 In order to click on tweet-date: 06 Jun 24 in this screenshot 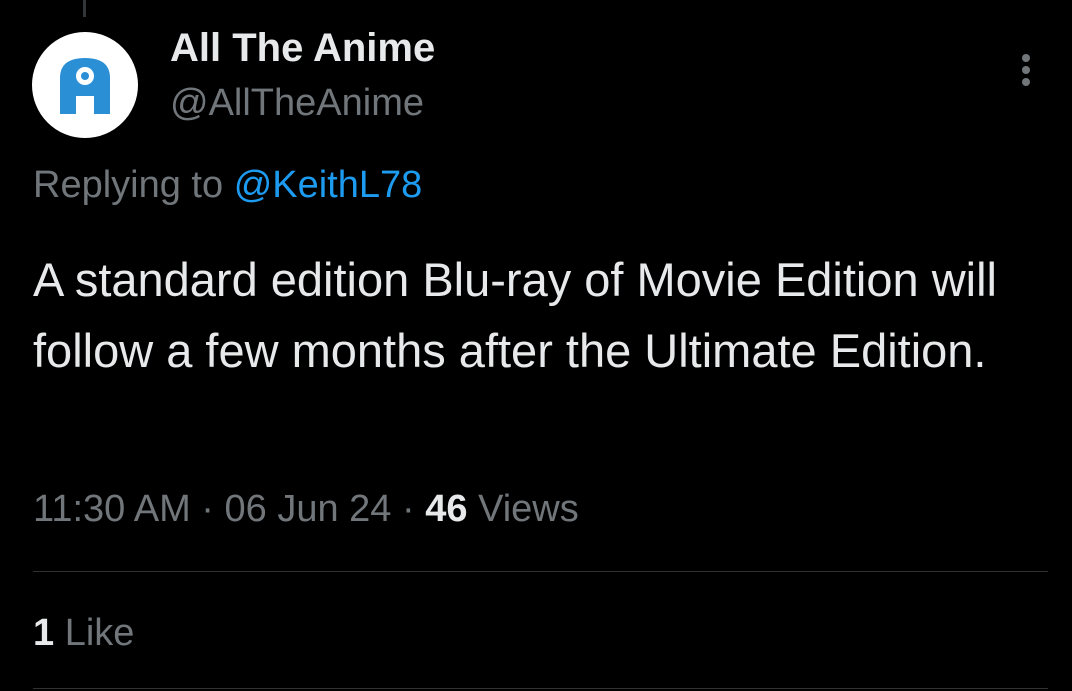, I will do `click(308, 509)`.